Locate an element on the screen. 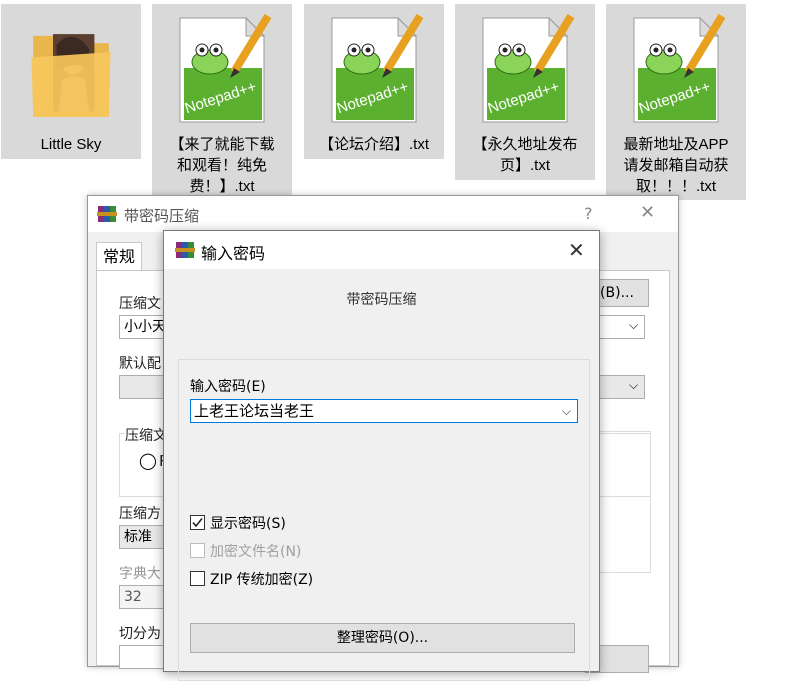 This screenshot has width=800, height=681. password-value: 上老王论坛当老王 is located at coordinates (254, 411).